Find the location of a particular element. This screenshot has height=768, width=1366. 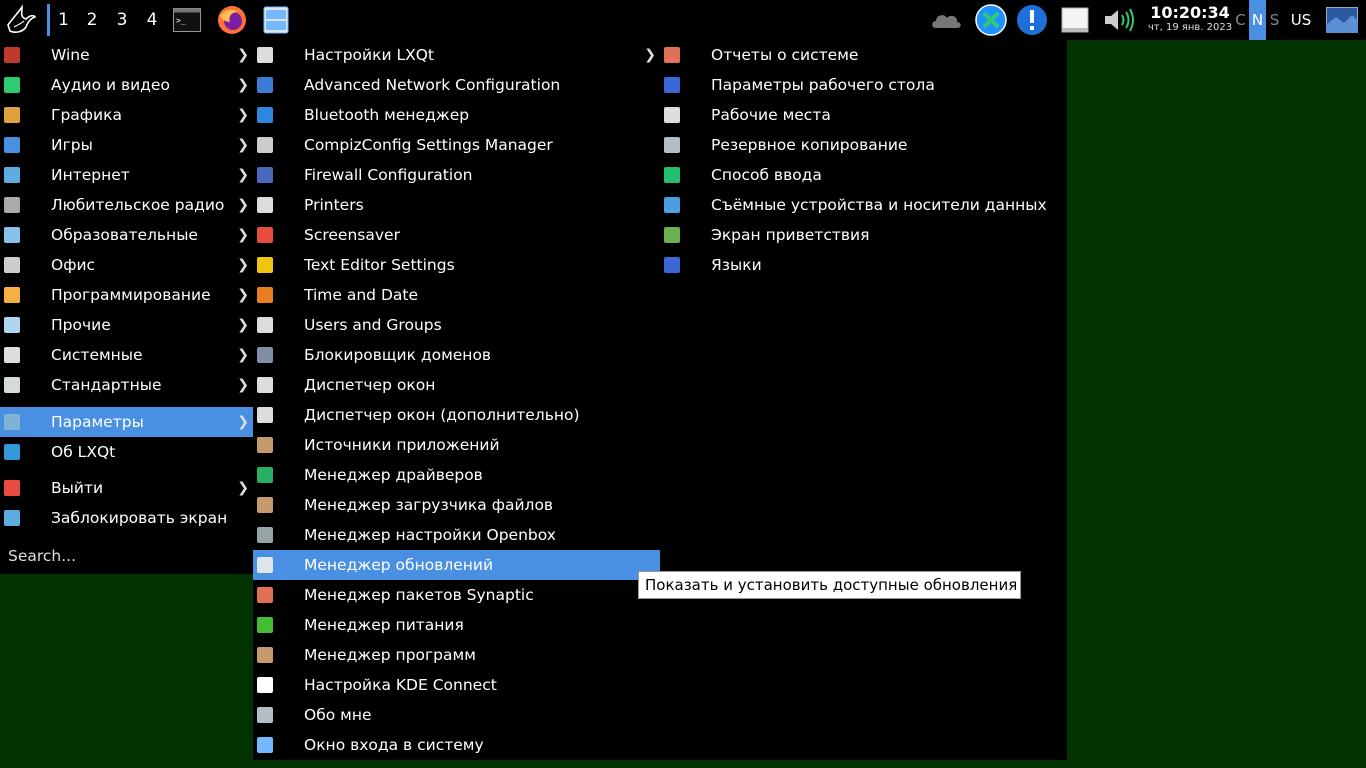

desktop-3-button: 3 is located at coordinates (122, 20).